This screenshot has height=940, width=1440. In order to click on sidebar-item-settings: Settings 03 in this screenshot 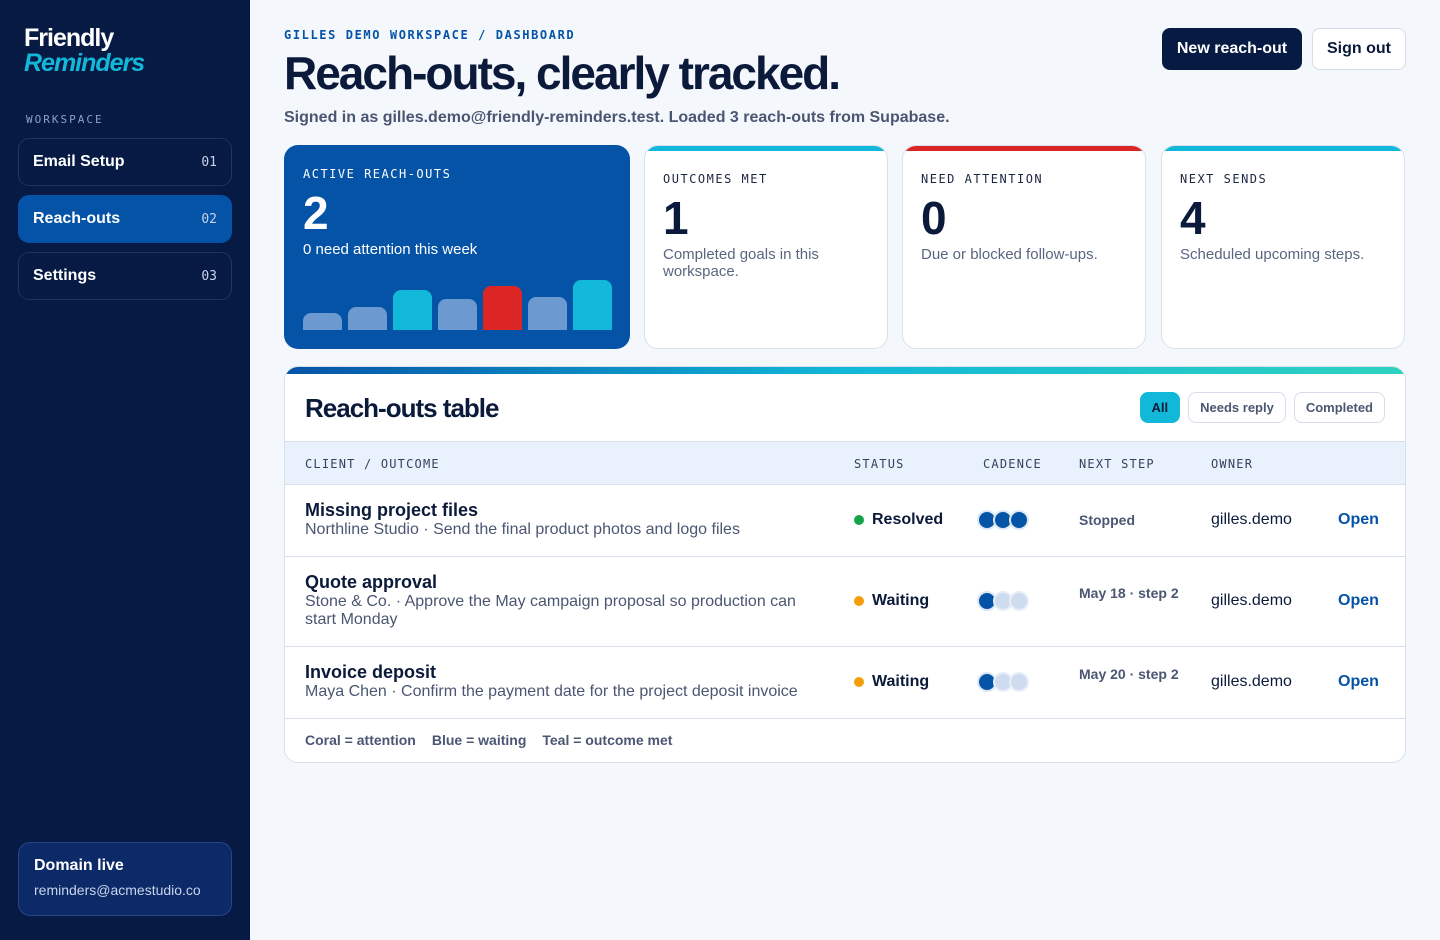, I will do `click(125, 276)`.